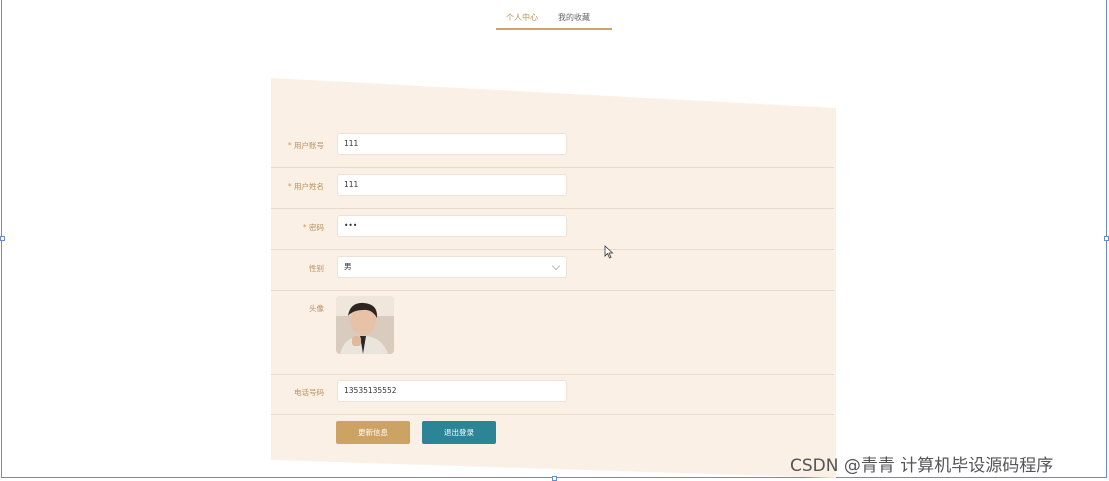  What do you see at coordinates (922, 466) in the screenshot?
I see `watermark: CSDN @青青 计算机毕设源码程序` at bounding box center [922, 466].